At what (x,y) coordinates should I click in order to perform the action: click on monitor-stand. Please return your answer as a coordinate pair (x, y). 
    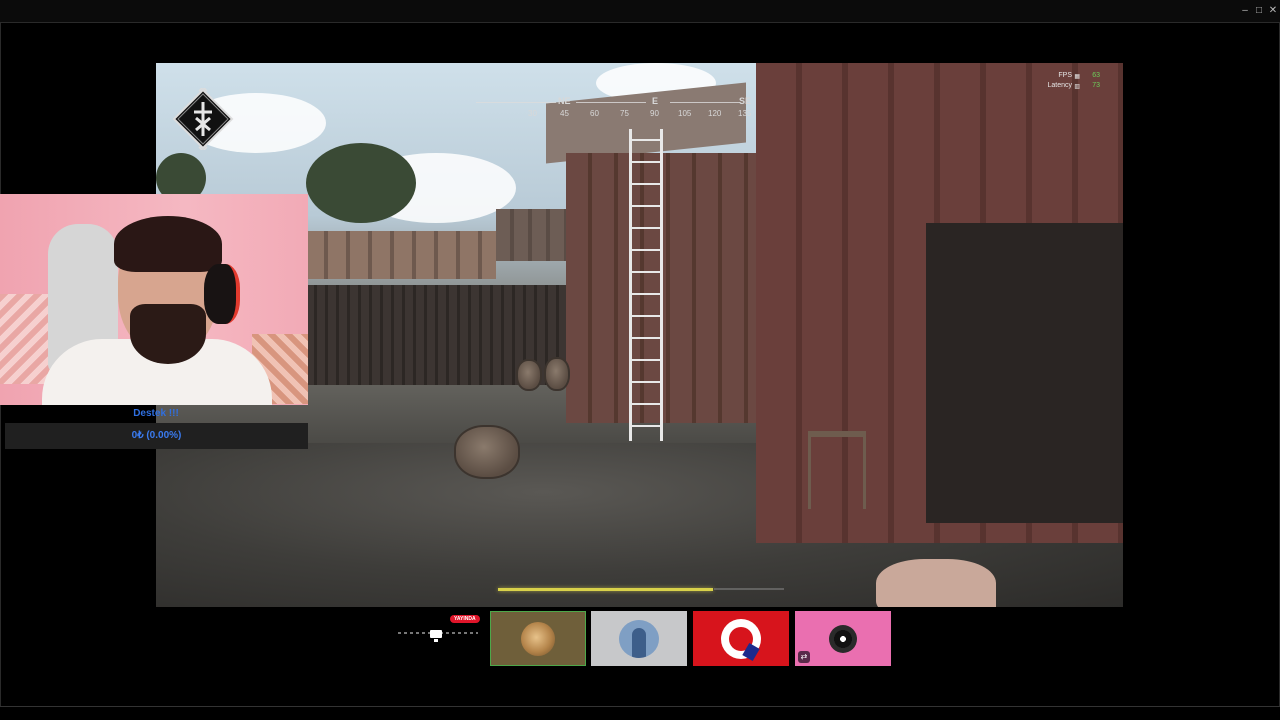
    Looking at the image, I should click on (436, 640).